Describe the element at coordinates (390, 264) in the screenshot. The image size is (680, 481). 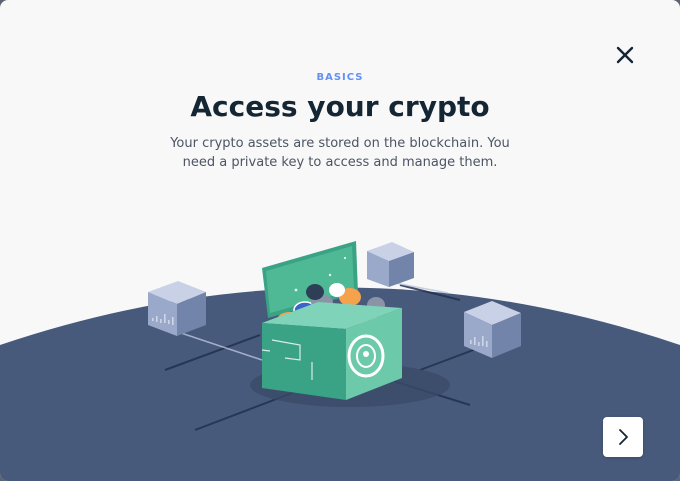
I see `top-block-cube` at that location.